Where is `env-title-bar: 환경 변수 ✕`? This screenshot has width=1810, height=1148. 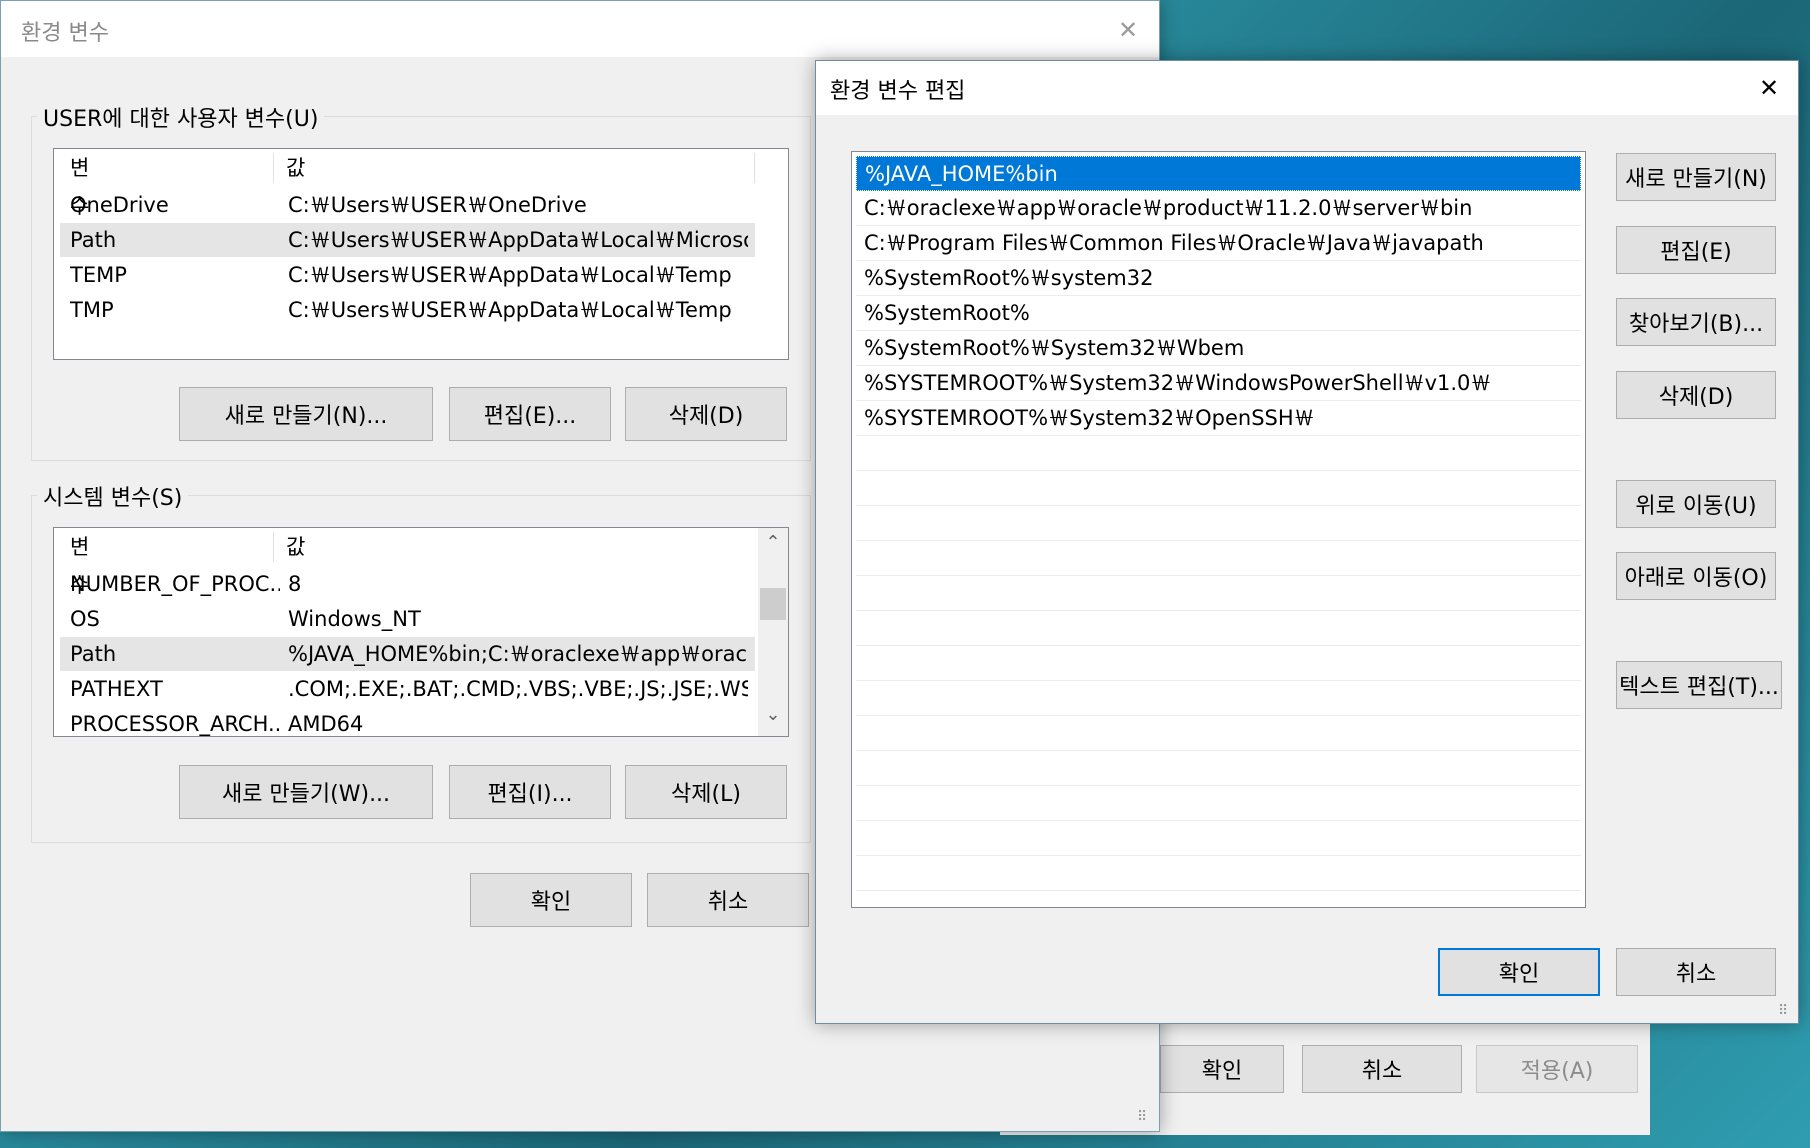 env-title-bar: 환경 변수 ✕ is located at coordinates (580, 29).